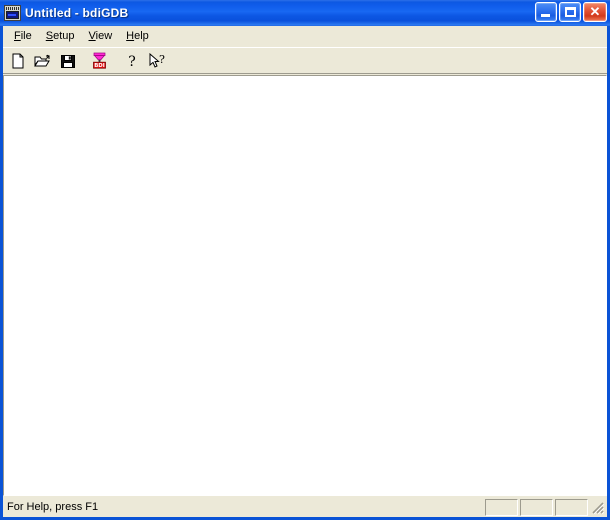 Image resolution: width=610 pixels, height=520 pixels. I want to click on maximize-icon, so click(570, 12).